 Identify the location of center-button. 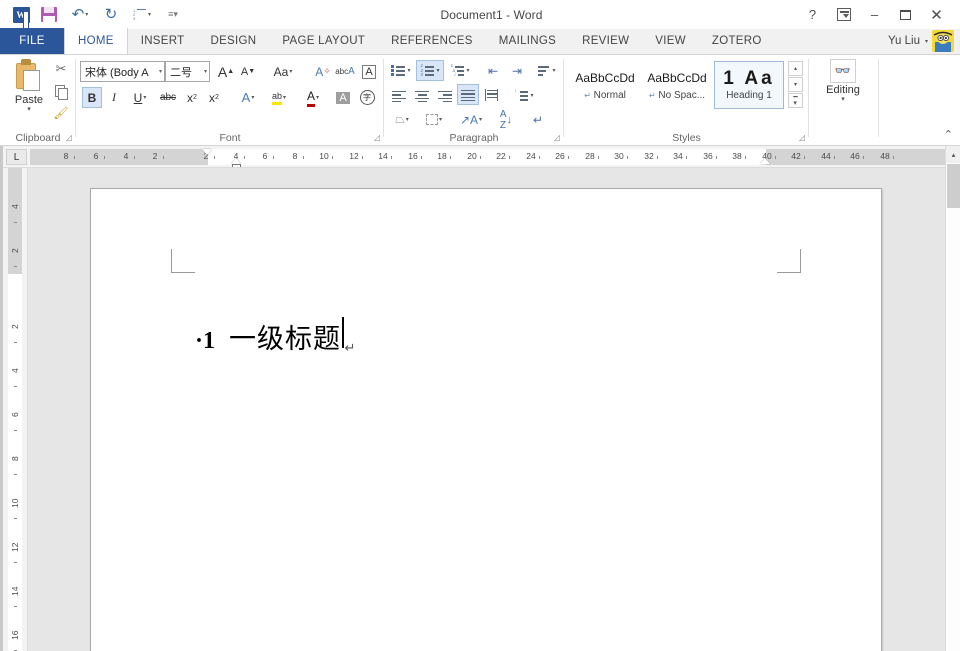
(422, 95).